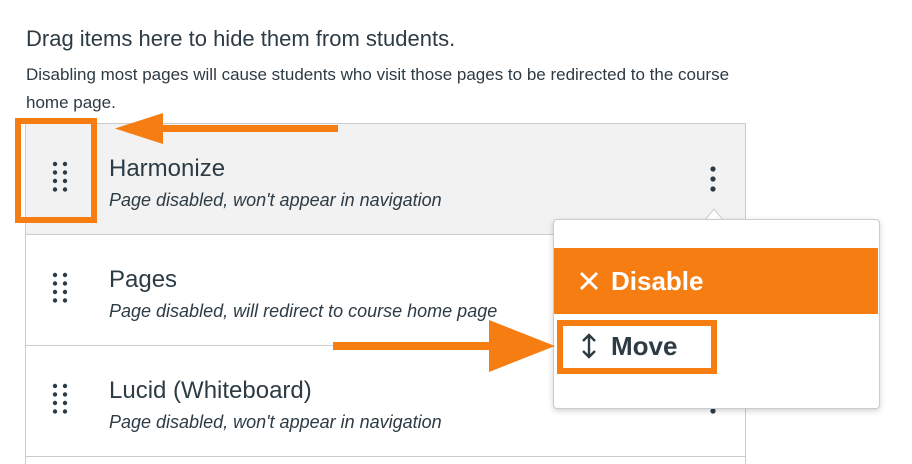 Image resolution: width=912 pixels, height=464 pixels. What do you see at coordinates (56, 170) in the screenshot?
I see `drag-handle-highlight` at bounding box center [56, 170].